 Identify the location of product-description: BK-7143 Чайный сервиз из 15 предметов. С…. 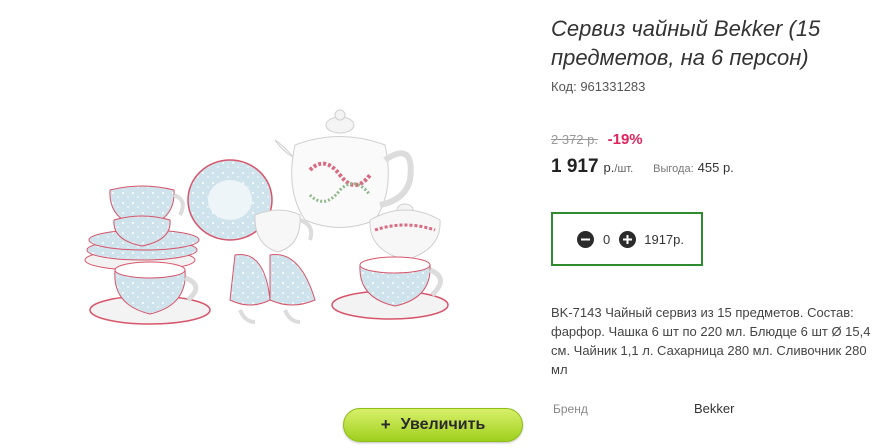
(711, 341).